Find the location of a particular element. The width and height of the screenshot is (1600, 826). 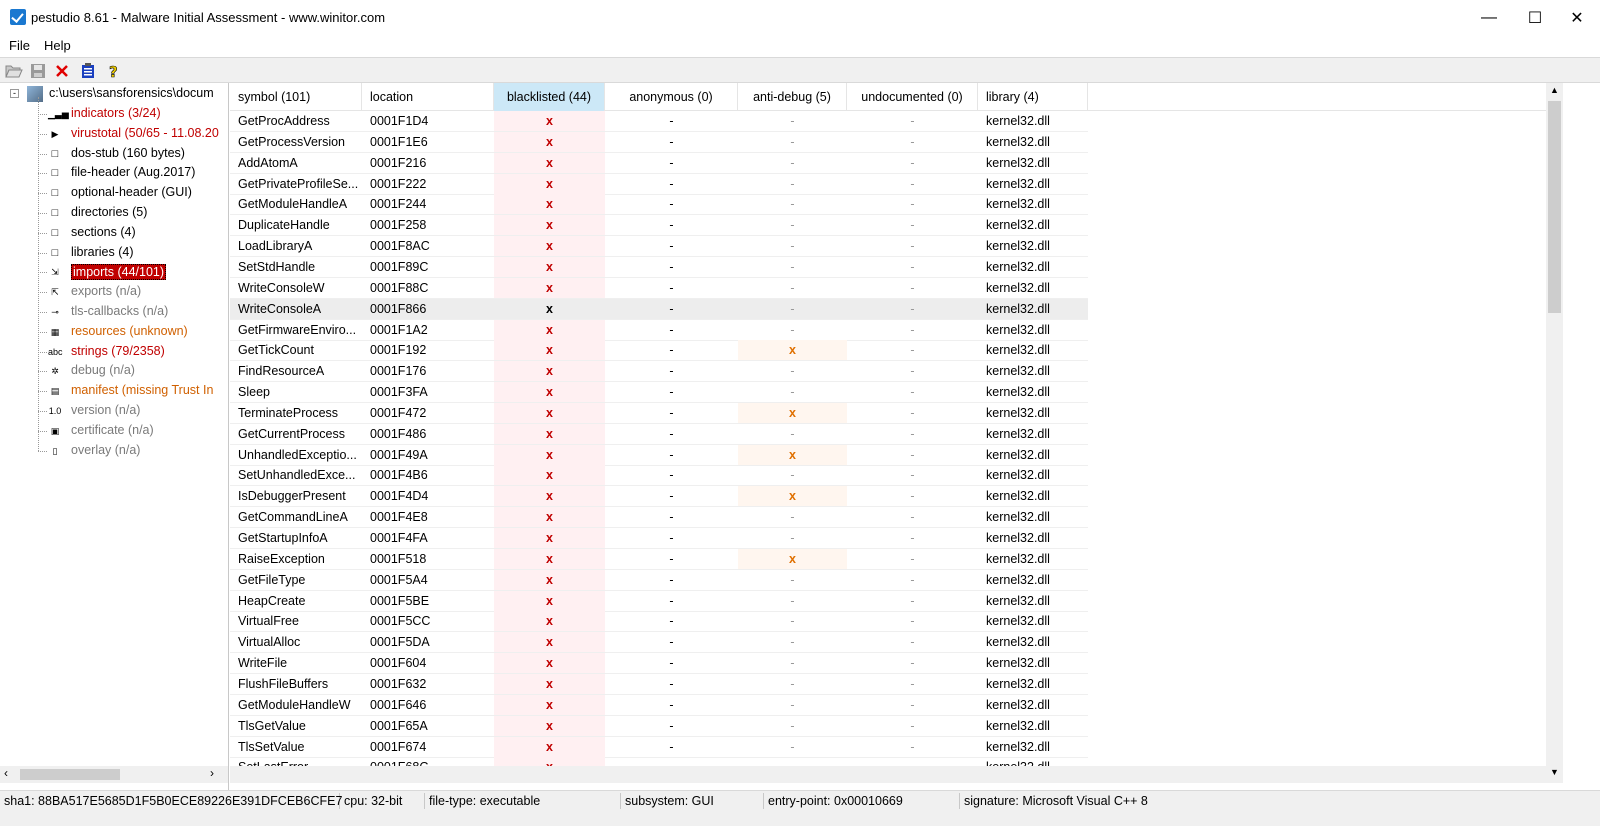

collapse-icon: - is located at coordinates (14, 93).